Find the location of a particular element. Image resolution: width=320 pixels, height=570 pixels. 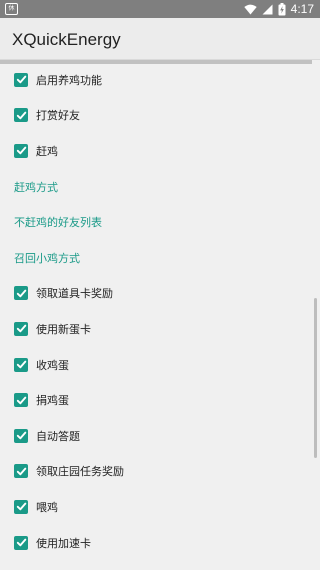

category-link: 召回小鸡方式 is located at coordinates (160, 258).